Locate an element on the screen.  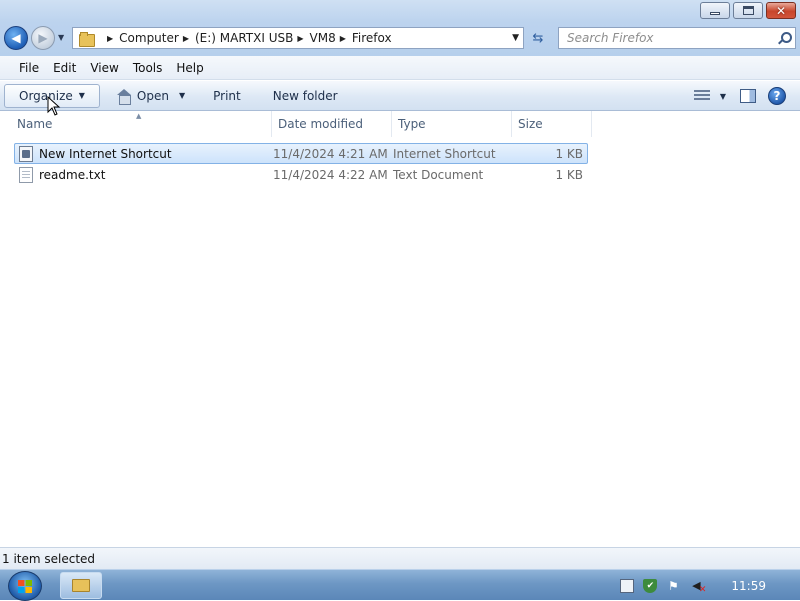
refresh-button: ⇆ is located at coordinates (538, 38).